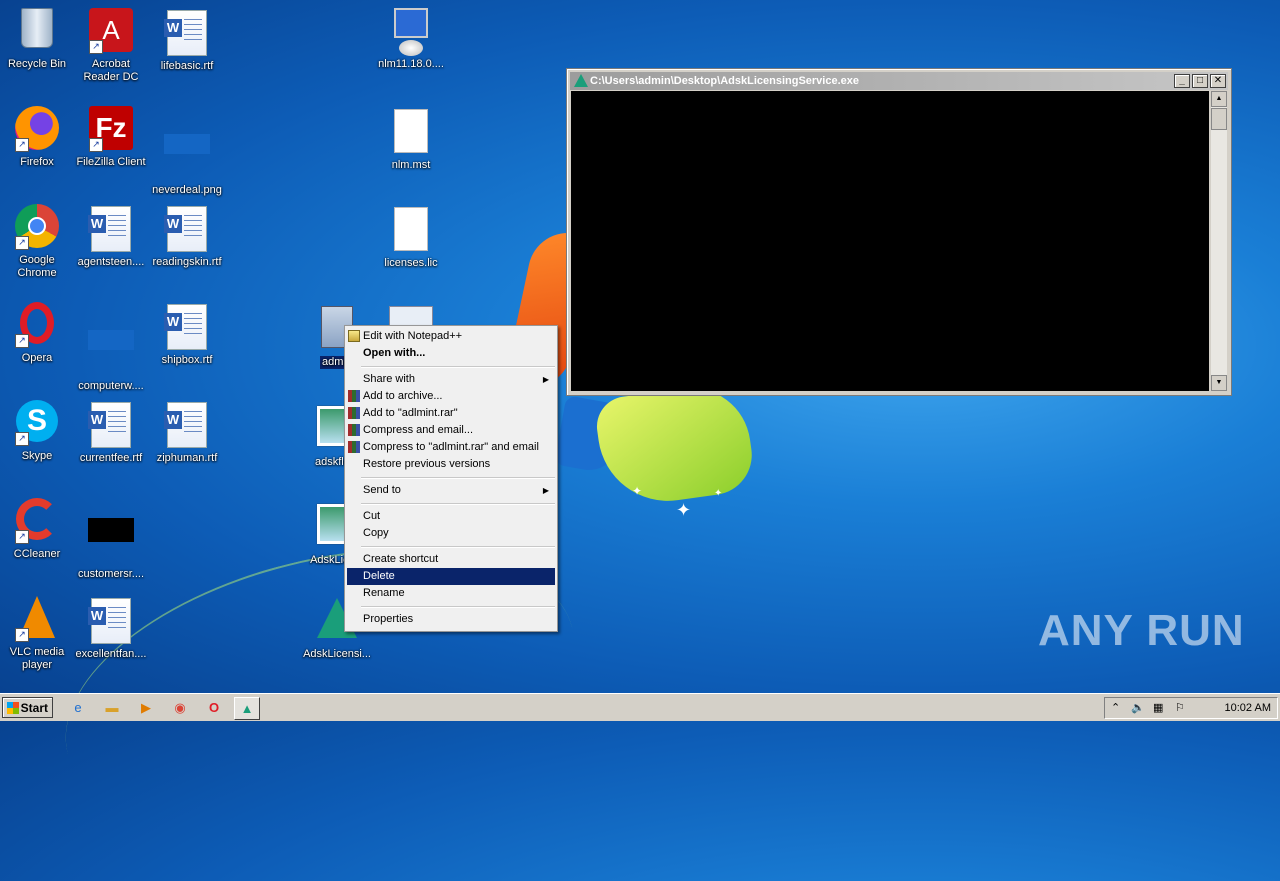 Image resolution: width=1280 pixels, height=881 pixels. I want to click on autodesk-taskbar-icon: ▲, so click(247, 708).